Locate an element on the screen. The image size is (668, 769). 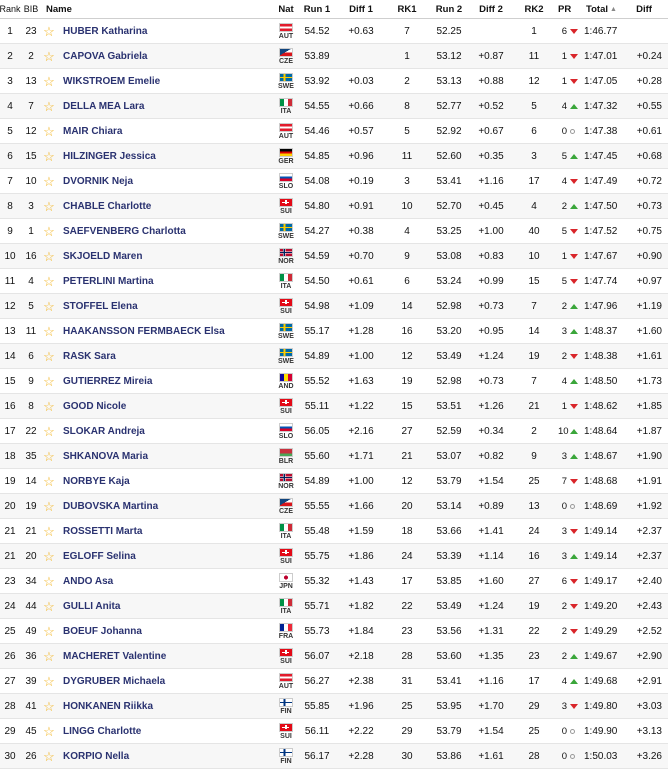
athlete-name-link: KORPIO Nella is located at coordinates (170, 756).